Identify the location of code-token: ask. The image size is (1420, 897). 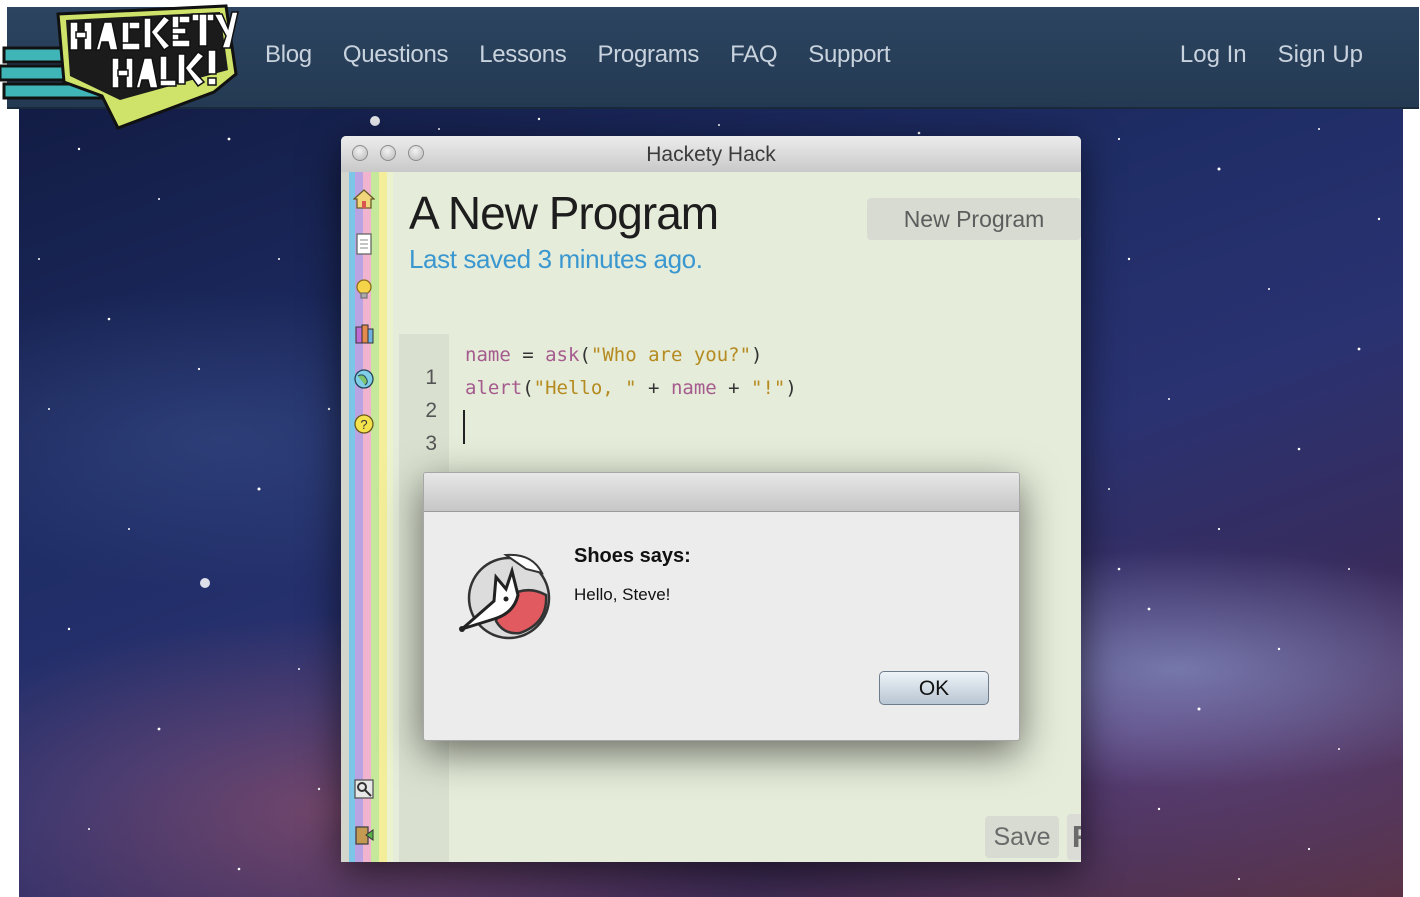
(562, 355).